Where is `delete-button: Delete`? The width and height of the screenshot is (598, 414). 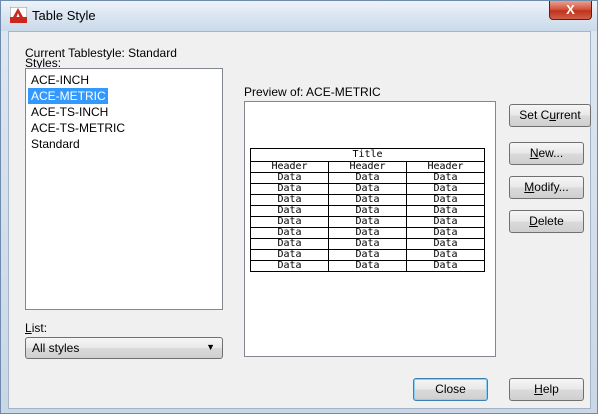 delete-button: Delete is located at coordinates (546, 221).